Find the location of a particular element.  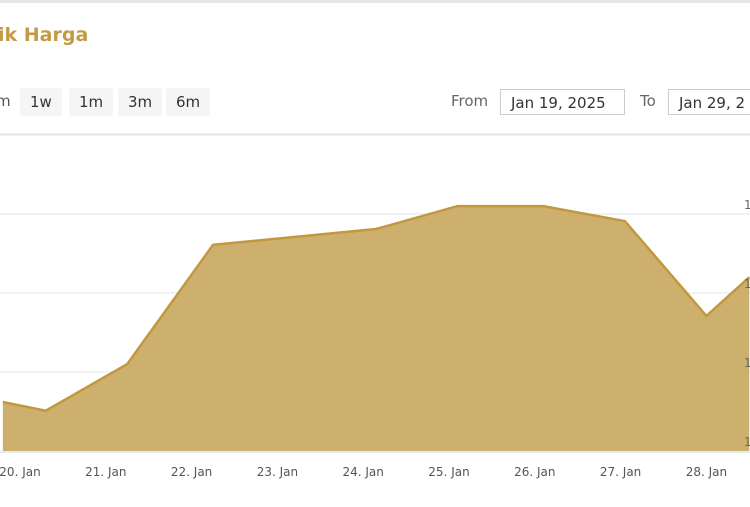

x-tick-label: 20. Jan is located at coordinates (20, 472).